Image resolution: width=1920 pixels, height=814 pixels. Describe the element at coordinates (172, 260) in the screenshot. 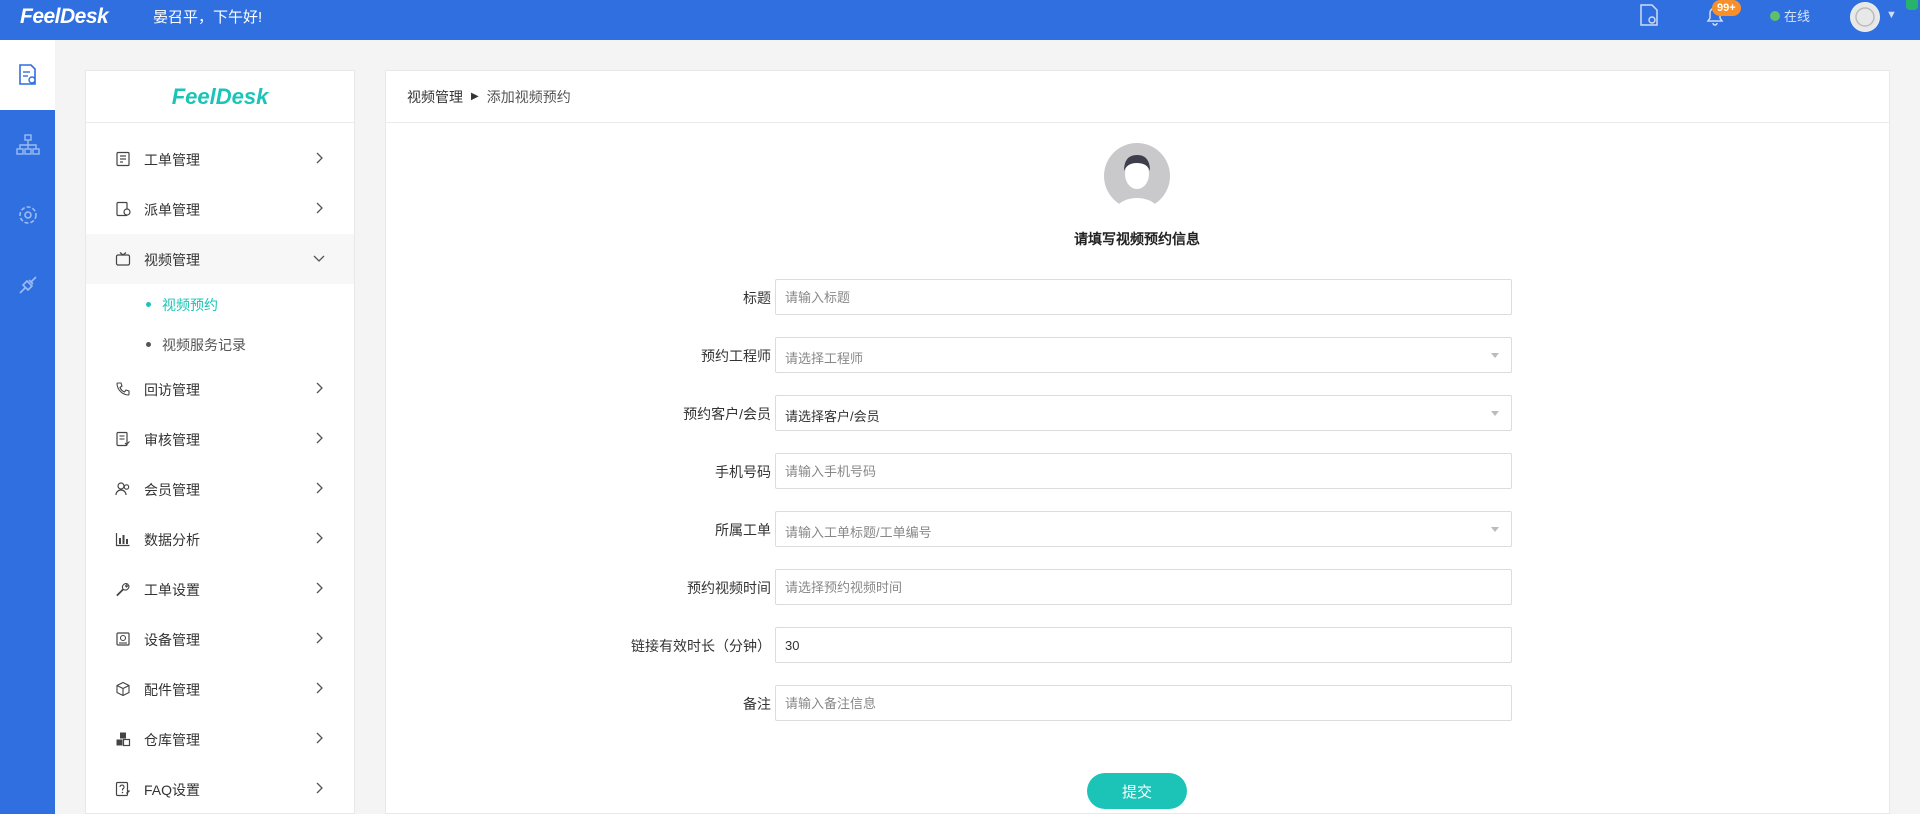

I see `menu-item-label: 视频管理` at that location.